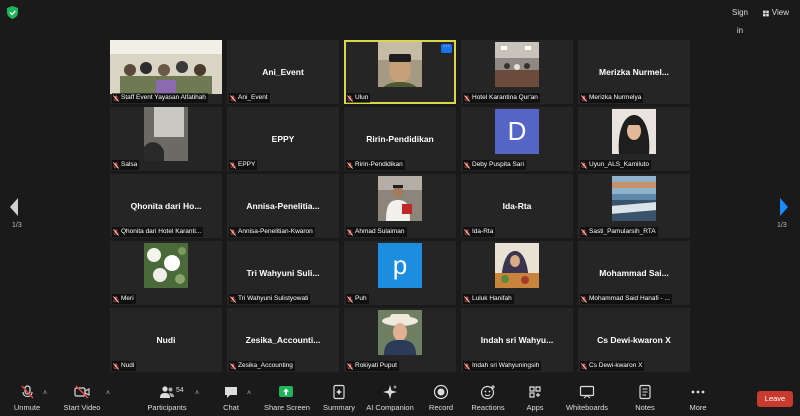 The image size is (800, 416). What do you see at coordinates (775, 399) in the screenshot?
I see `leave-button: Leave` at bounding box center [775, 399].